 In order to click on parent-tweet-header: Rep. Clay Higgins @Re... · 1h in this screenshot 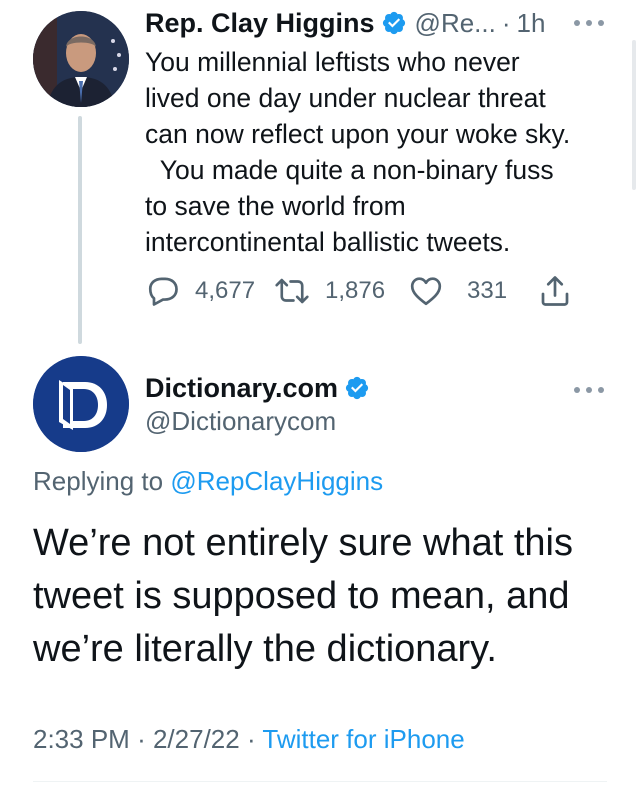, I will do `click(345, 23)`.